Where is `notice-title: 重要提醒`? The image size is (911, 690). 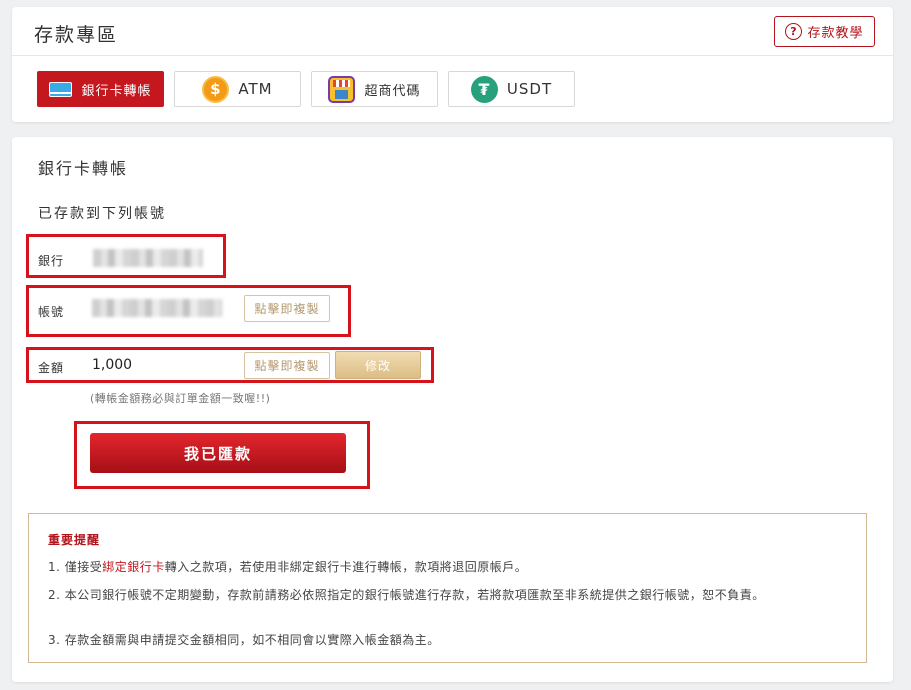
notice-title: 重要提醒 is located at coordinates (74, 540).